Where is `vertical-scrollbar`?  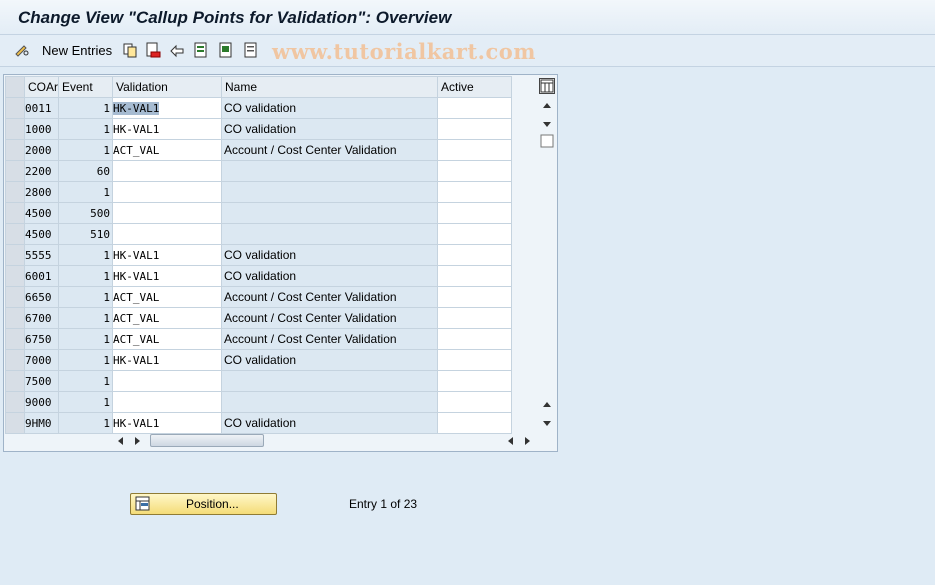 vertical-scrollbar is located at coordinates (547, 264).